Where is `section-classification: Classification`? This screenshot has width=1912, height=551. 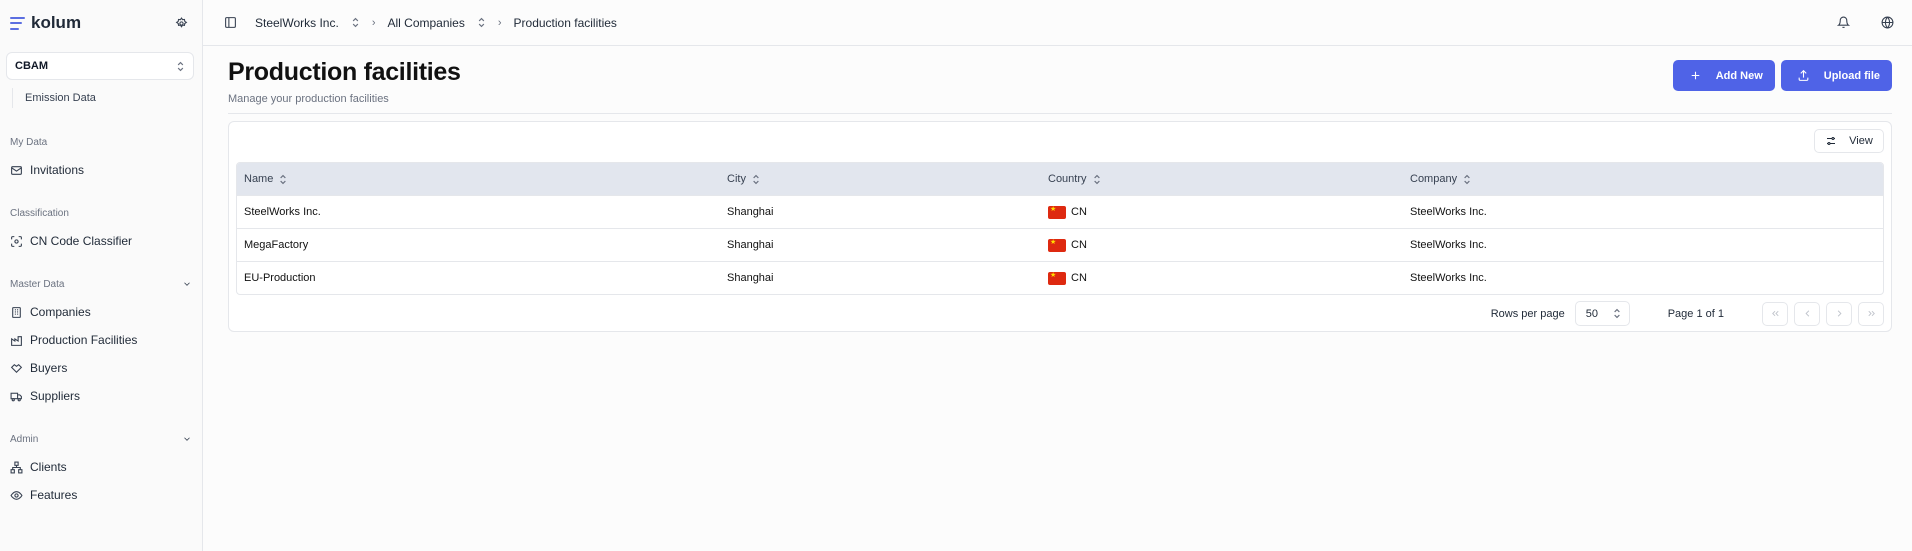 section-classification: Classification is located at coordinates (101, 213).